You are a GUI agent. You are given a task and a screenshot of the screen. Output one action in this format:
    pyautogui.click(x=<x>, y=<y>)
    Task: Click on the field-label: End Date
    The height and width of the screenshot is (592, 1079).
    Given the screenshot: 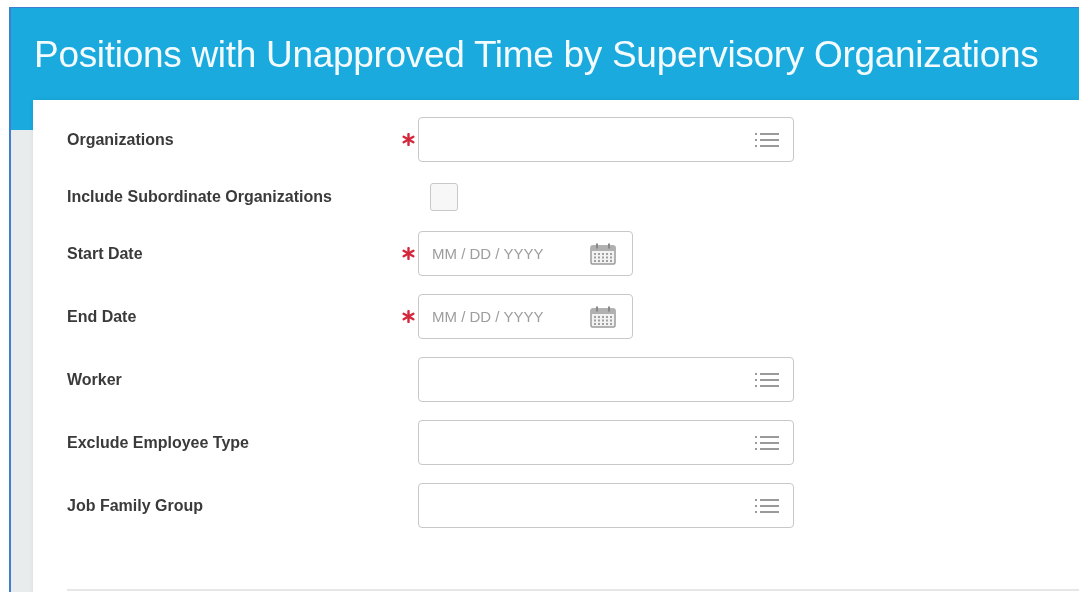 What is the action you would take?
    pyautogui.click(x=102, y=316)
    